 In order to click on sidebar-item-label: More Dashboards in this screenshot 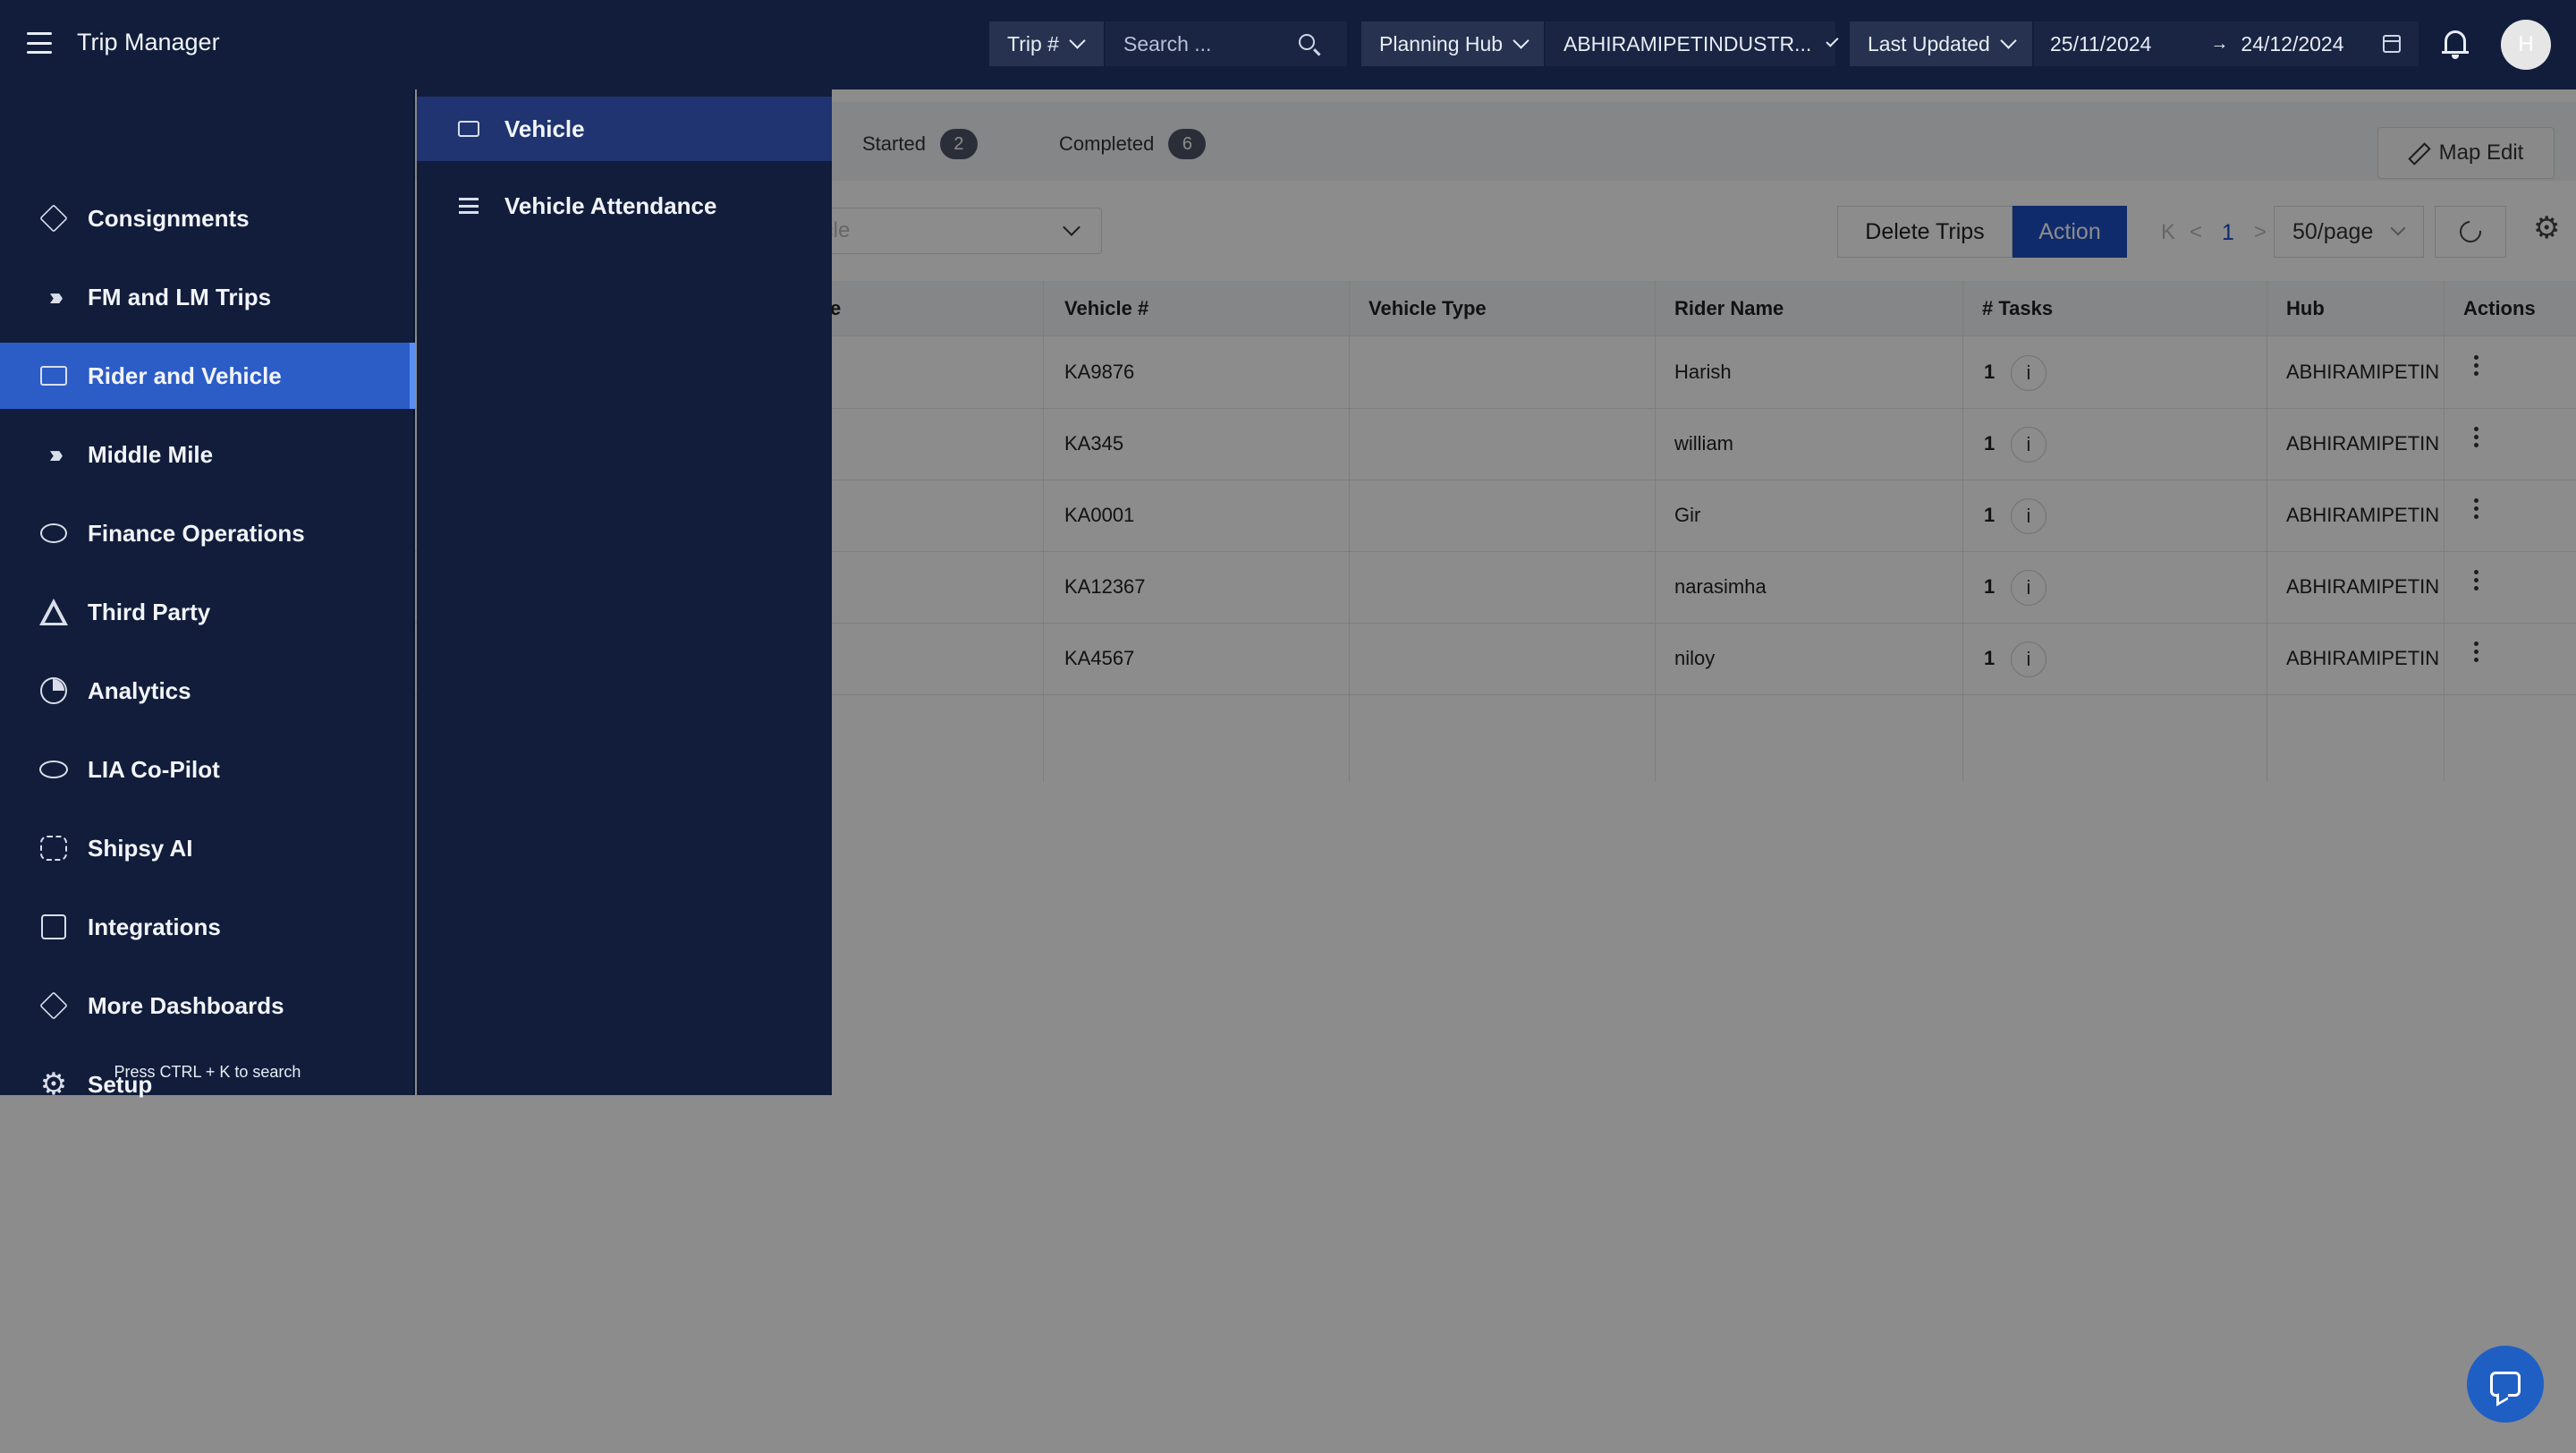, I will do `click(186, 1005)`.